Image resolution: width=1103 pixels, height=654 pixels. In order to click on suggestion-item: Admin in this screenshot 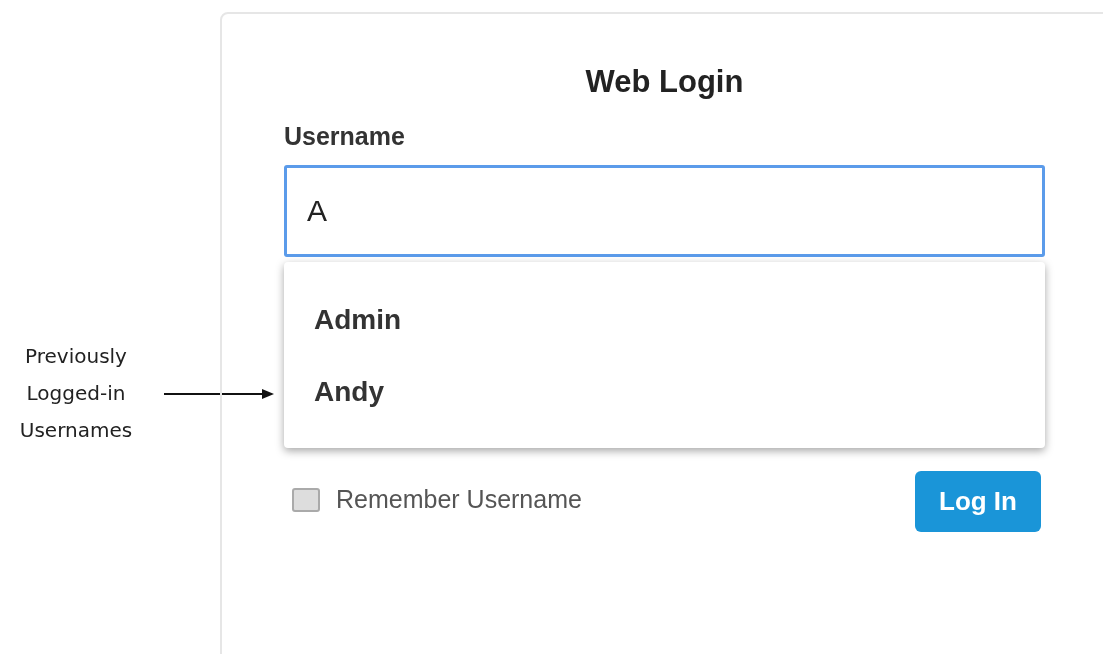, I will do `click(664, 320)`.